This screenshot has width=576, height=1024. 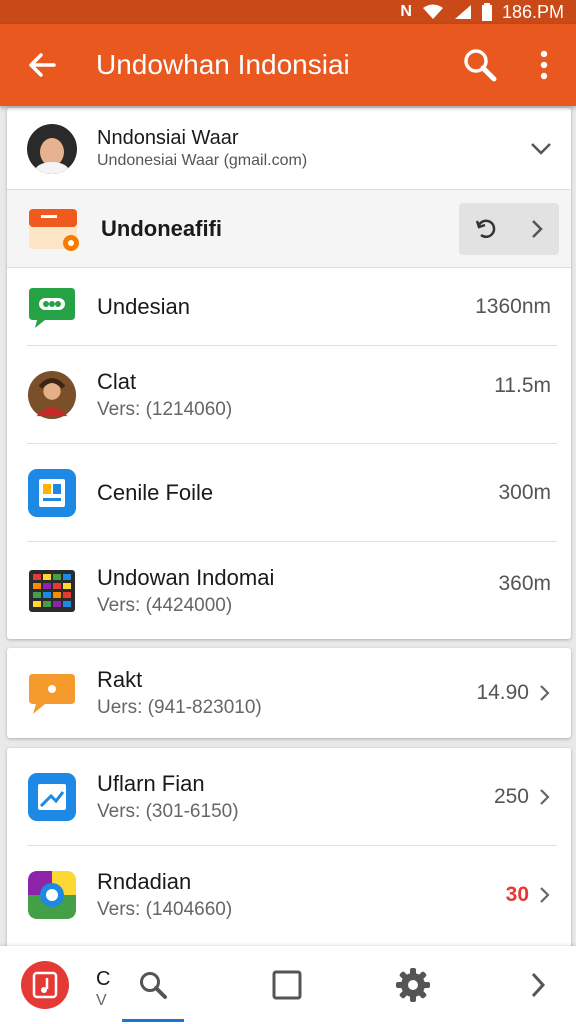 I want to click on chat-bubble-icon, so click(x=52, y=307).